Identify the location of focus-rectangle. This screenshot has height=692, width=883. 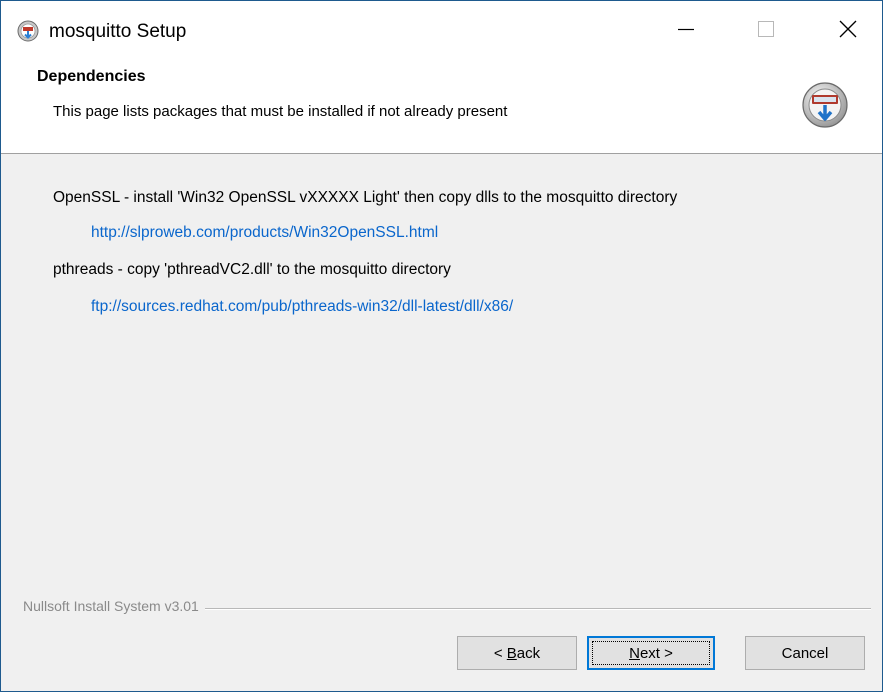
(651, 653).